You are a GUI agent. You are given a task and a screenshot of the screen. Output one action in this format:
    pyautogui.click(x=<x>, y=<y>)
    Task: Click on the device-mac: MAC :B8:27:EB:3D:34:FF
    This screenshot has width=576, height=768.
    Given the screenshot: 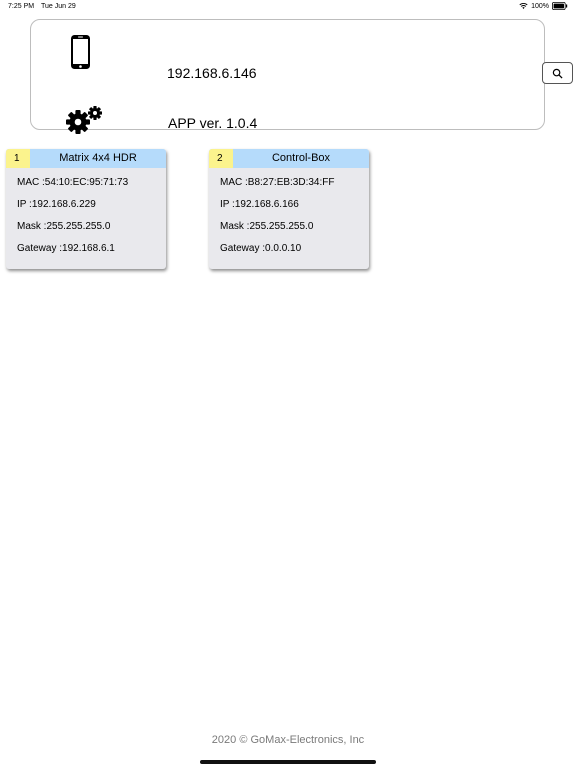 What is the action you would take?
    pyautogui.click(x=277, y=182)
    